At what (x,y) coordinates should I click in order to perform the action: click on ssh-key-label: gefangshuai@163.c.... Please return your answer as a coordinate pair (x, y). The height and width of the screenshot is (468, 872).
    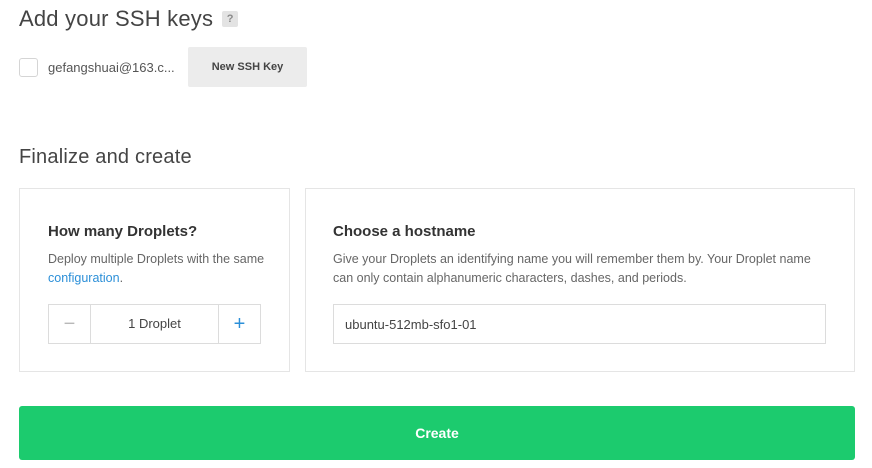
    Looking at the image, I should click on (111, 67).